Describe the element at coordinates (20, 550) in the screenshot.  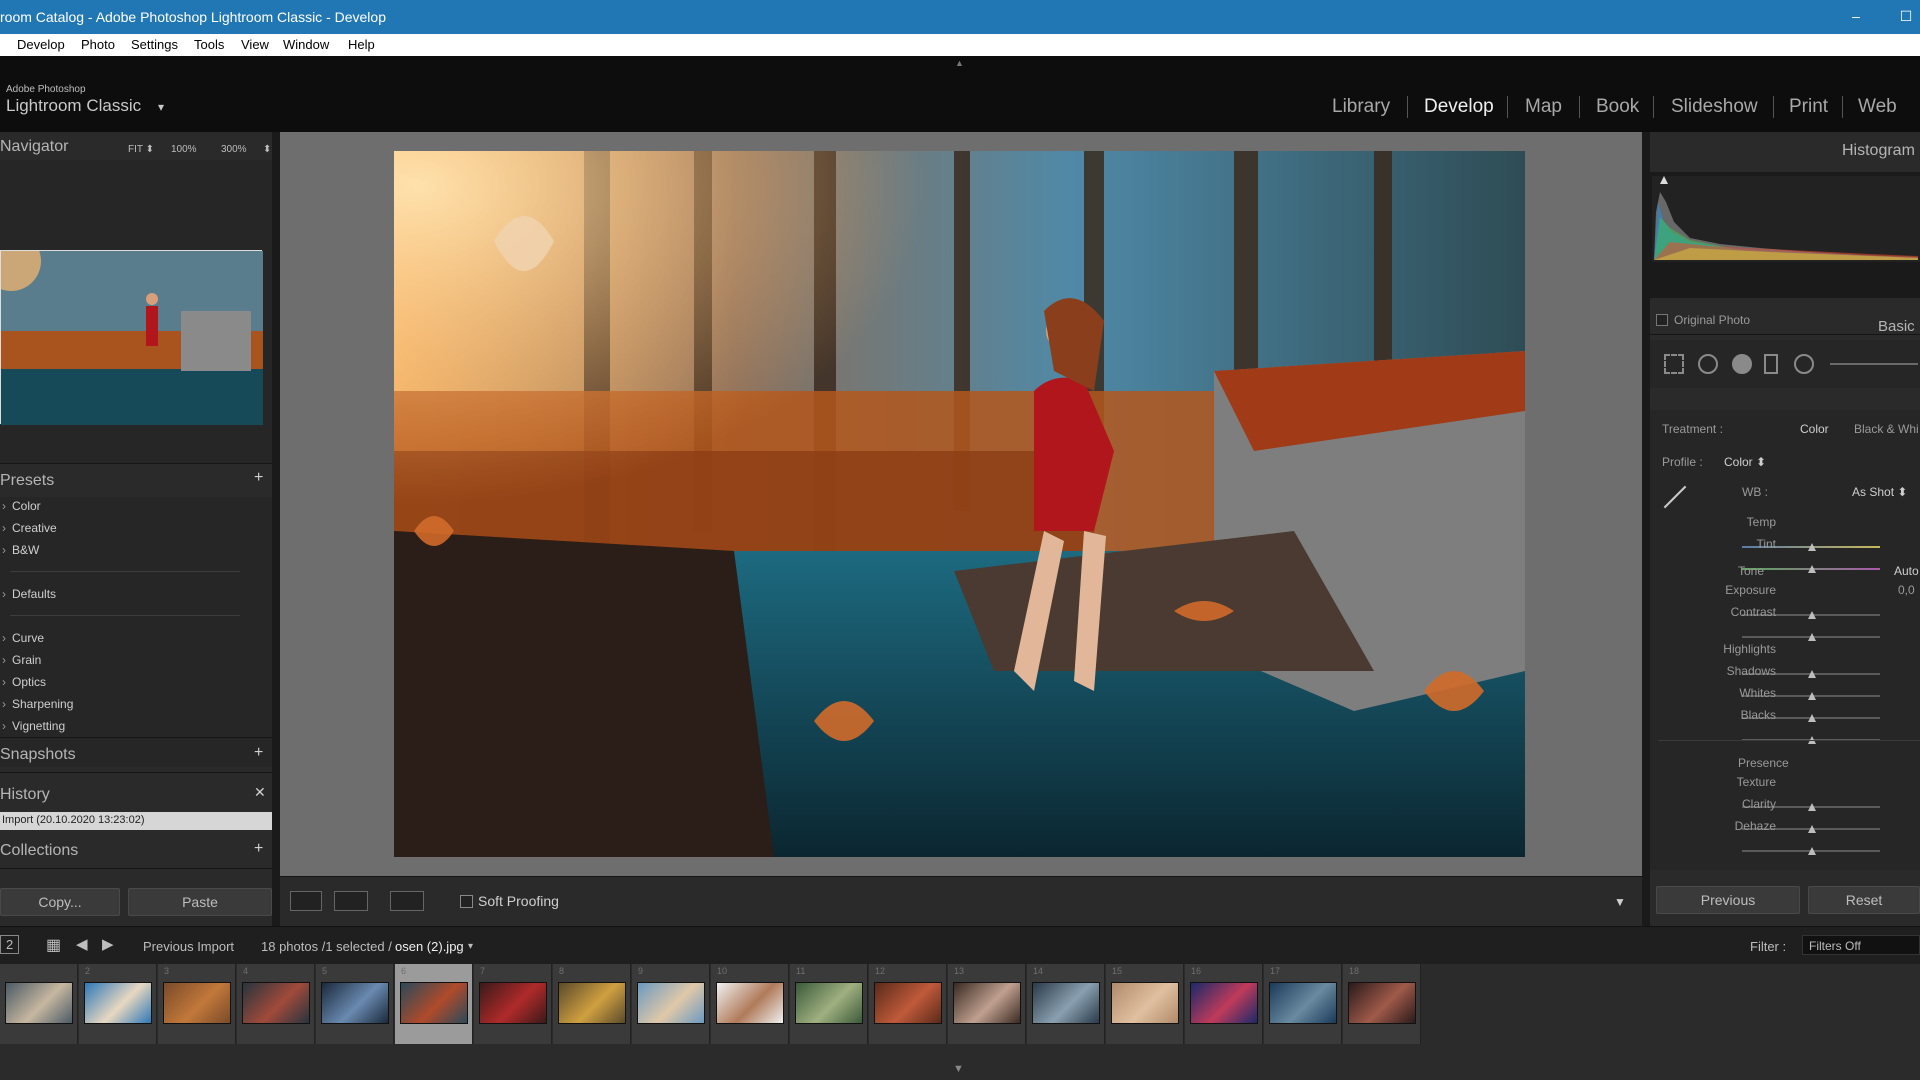
I see `preset-folder-bw: B&W` at that location.